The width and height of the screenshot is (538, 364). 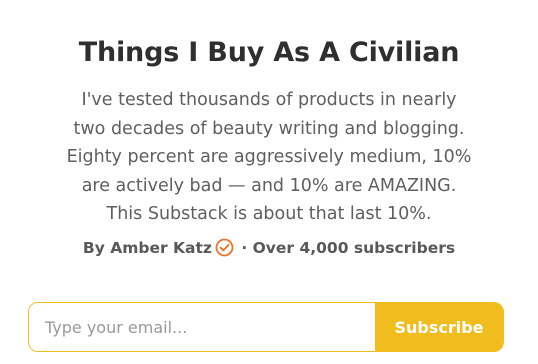 What do you see at coordinates (354, 248) in the screenshot?
I see `subscriber-count: Over 4,000 subscribers` at bounding box center [354, 248].